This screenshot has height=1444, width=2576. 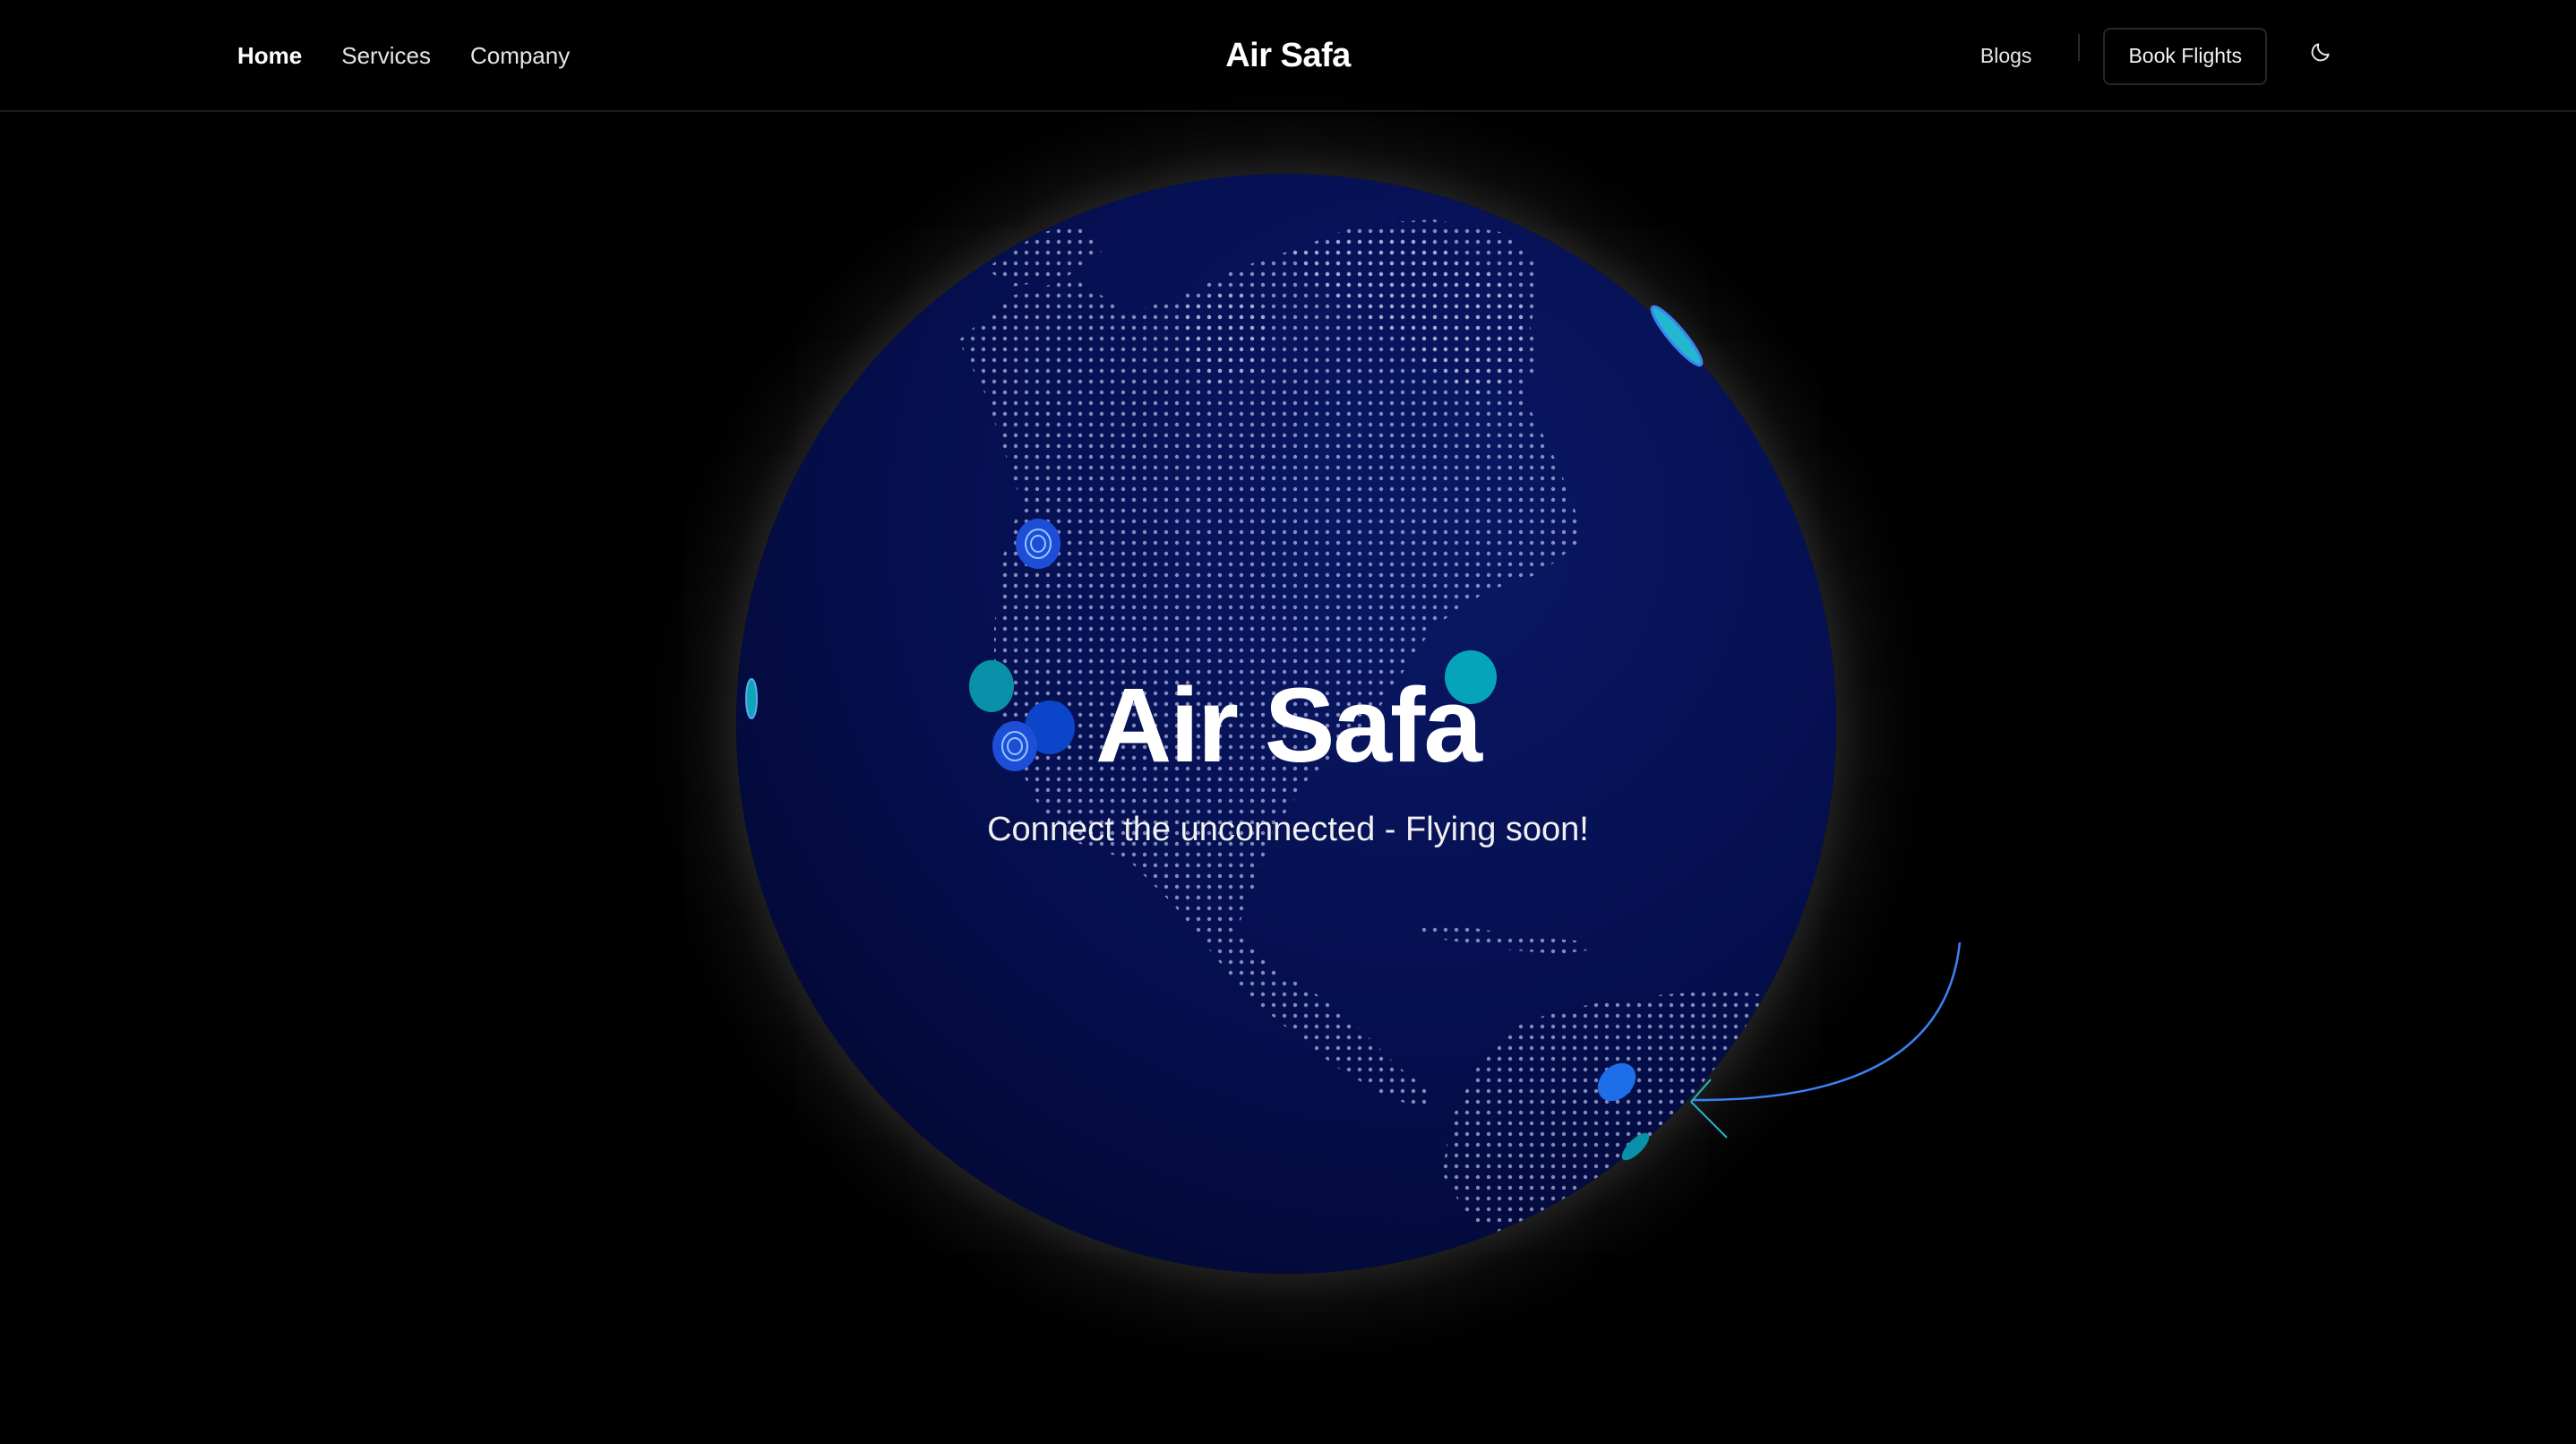 I want to click on secondary-nav: Blogs Book Flights, so click(x=2159, y=56).